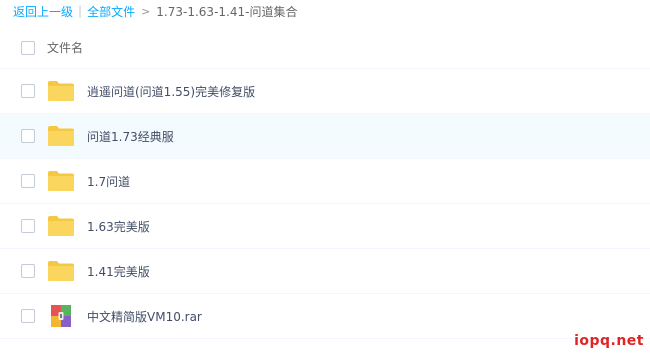 The image size is (650, 354). Describe the element at coordinates (144, 316) in the screenshot. I see `file-name: 中文精简版VM10.rar` at that location.